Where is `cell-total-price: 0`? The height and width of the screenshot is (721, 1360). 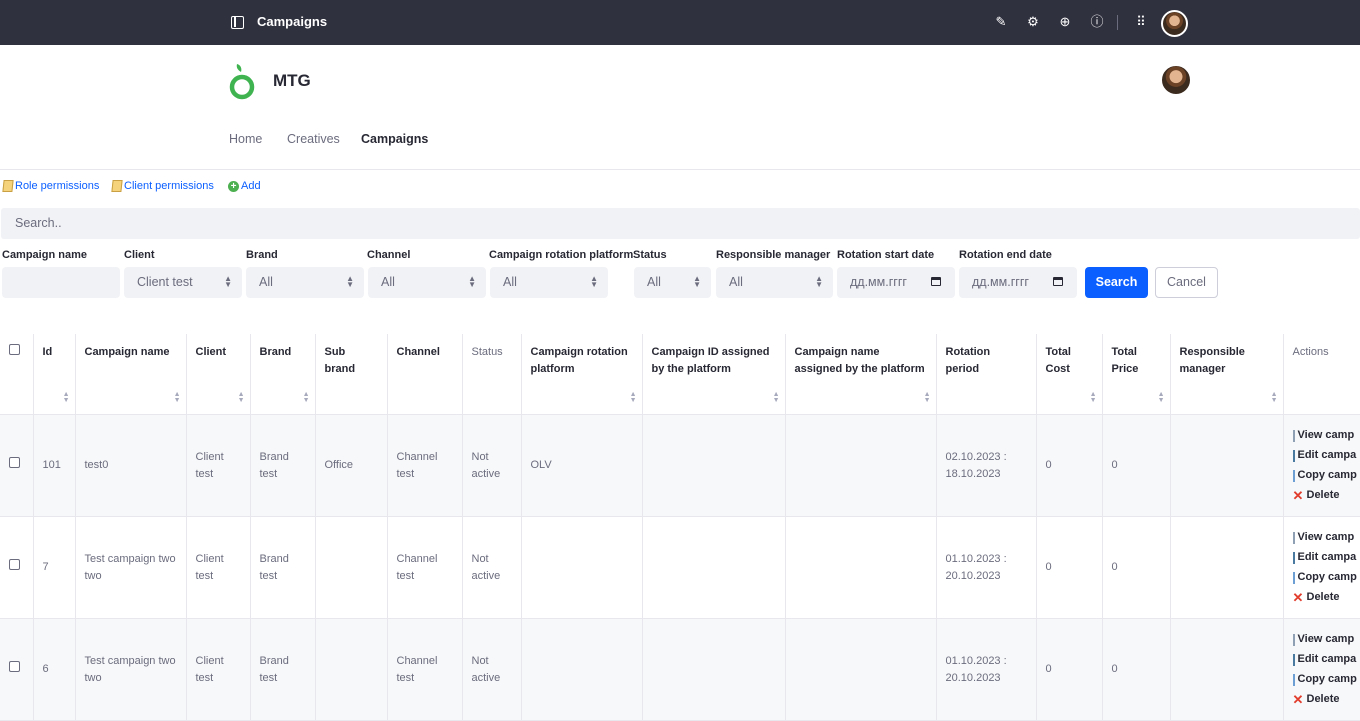 cell-total-price: 0 is located at coordinates (1136, 669).